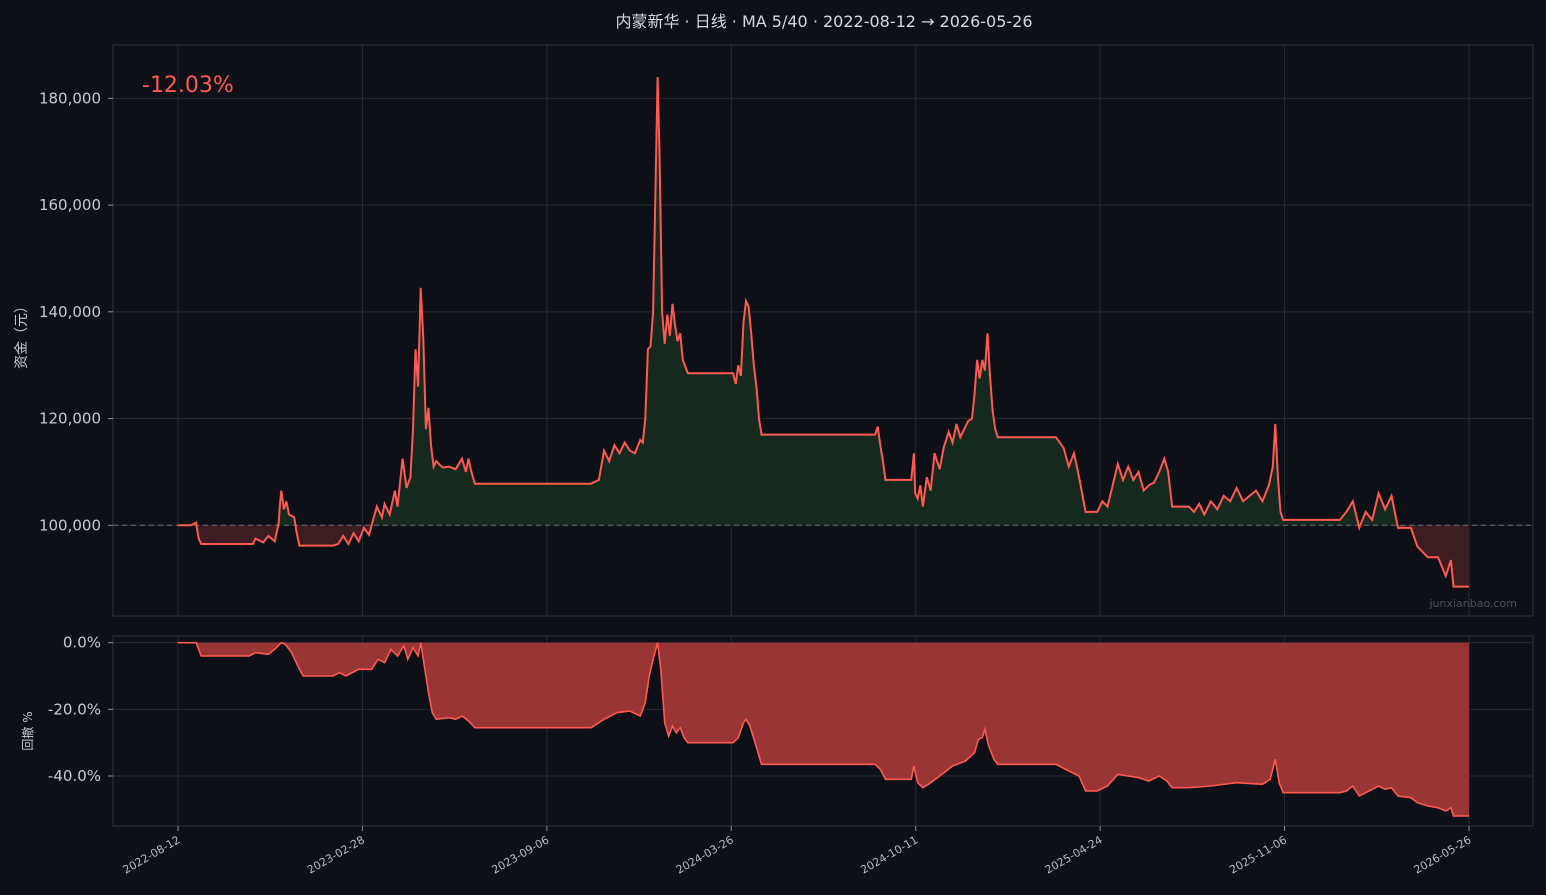 This screenshot has width=1546, height=895. What do you see at coordinates (70, 525) in the screenshot?
I see `y-tick-label: 100,000` at bounding box center [70, 525].